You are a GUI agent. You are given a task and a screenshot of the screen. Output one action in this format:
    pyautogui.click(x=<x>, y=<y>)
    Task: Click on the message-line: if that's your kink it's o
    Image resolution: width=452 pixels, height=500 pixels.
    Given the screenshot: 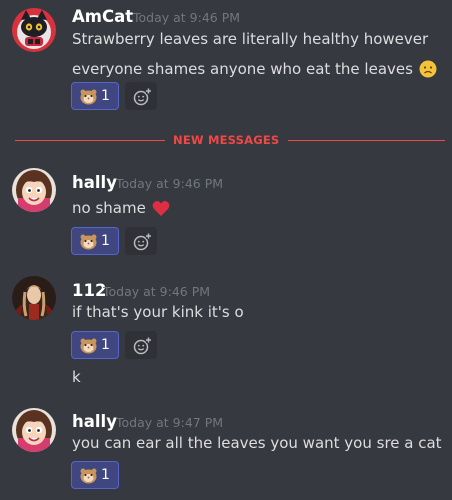 What is the action you would take?
    pyautogui.click(x=158, y=312)
    